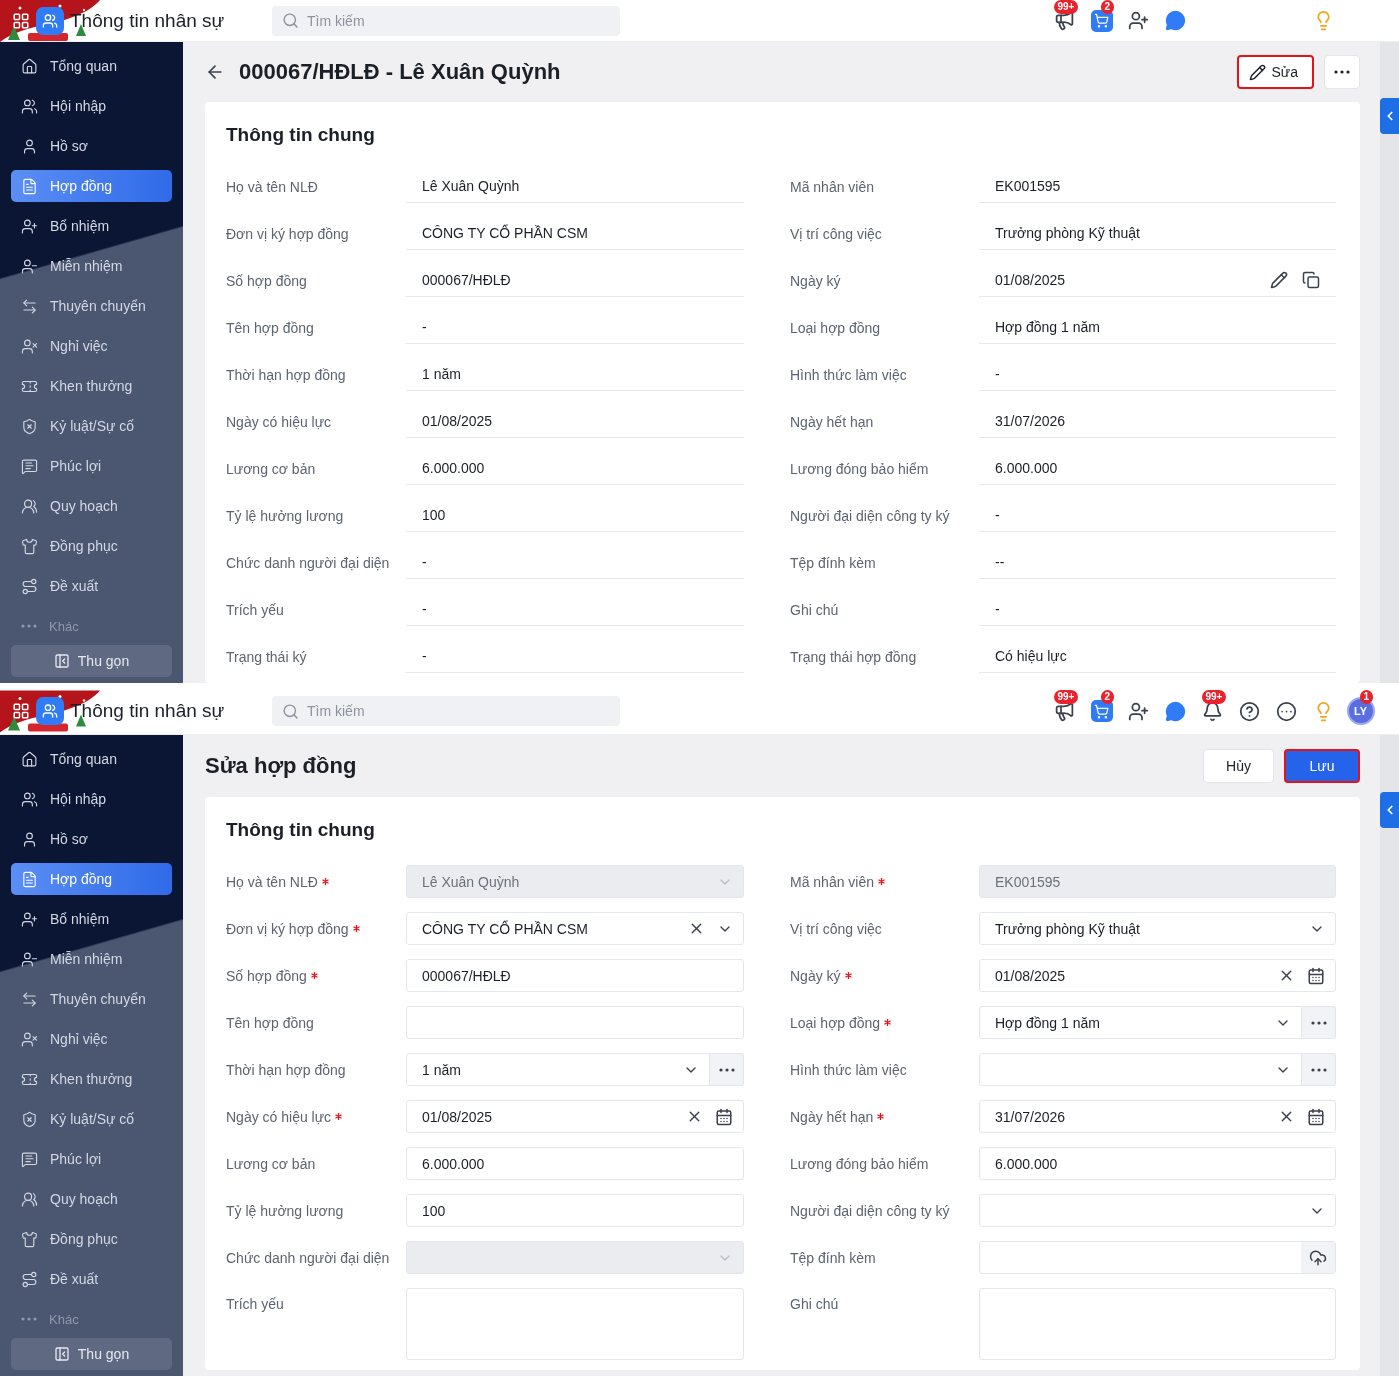 The height and width of the screenshot is (1376, 1399). Describe the element at coordinates (1031, 280) in the screenshot. I see `field-value: 01/08/2025` at that location.